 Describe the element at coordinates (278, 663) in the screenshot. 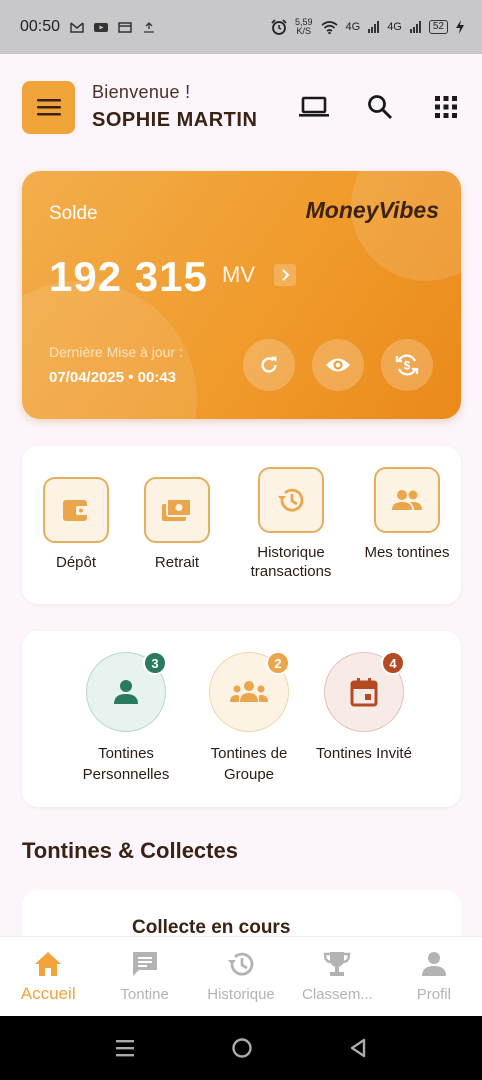

I see `group-count-badge: 2` at that location.